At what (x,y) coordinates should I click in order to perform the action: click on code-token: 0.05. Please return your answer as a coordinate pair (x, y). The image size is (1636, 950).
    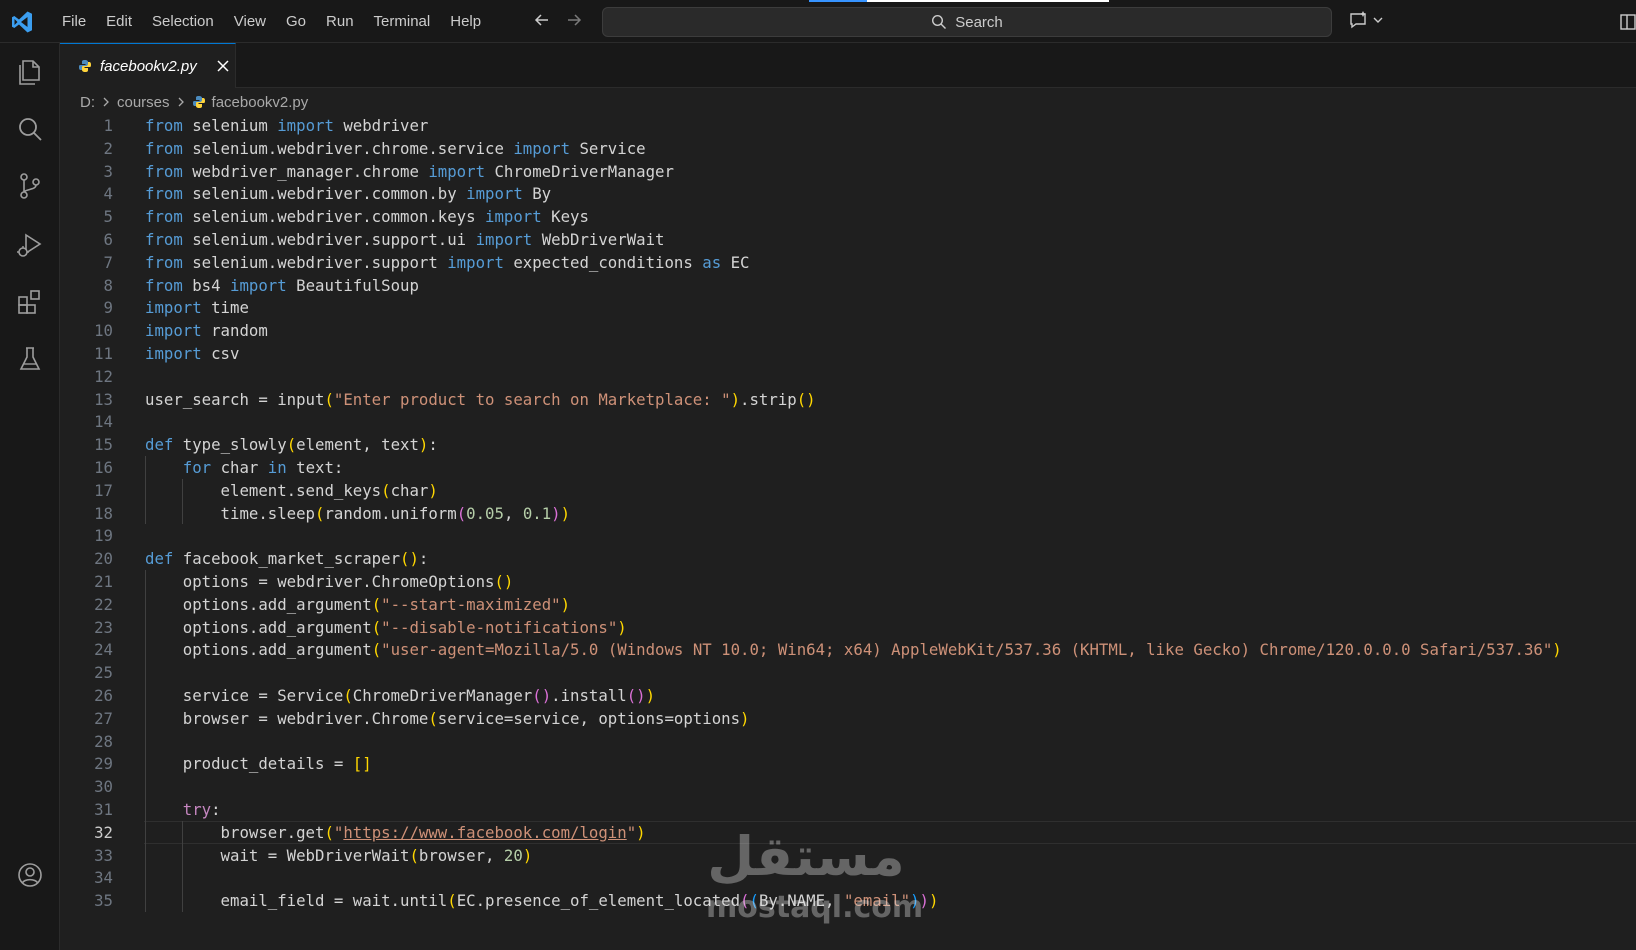
    Looking at the image, I should click on (485, 513).